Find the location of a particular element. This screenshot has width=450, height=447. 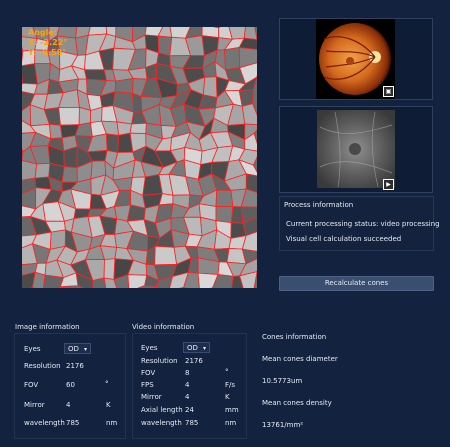

fundus-image is located at coordinates (355, 59).